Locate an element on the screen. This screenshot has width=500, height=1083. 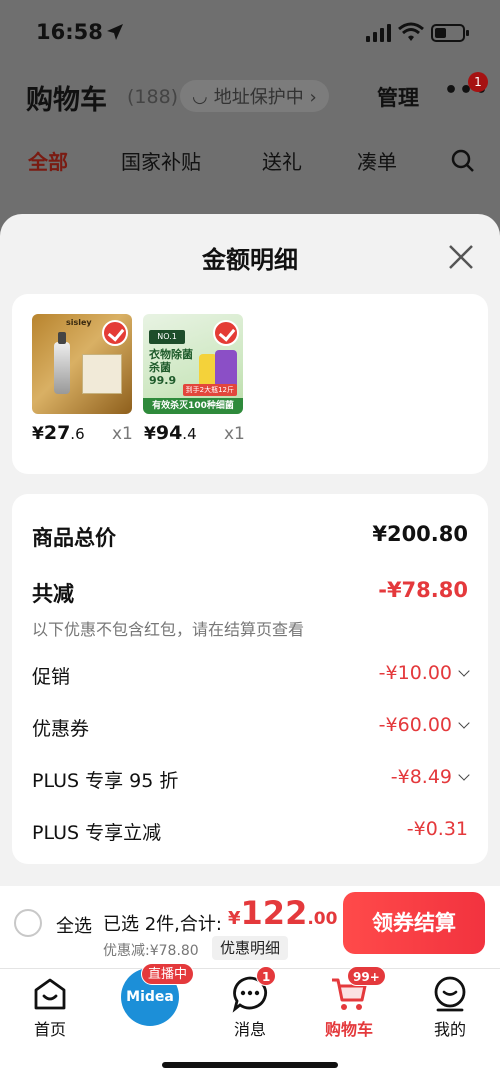
wifi-icon is located at coordinates (411, 31).